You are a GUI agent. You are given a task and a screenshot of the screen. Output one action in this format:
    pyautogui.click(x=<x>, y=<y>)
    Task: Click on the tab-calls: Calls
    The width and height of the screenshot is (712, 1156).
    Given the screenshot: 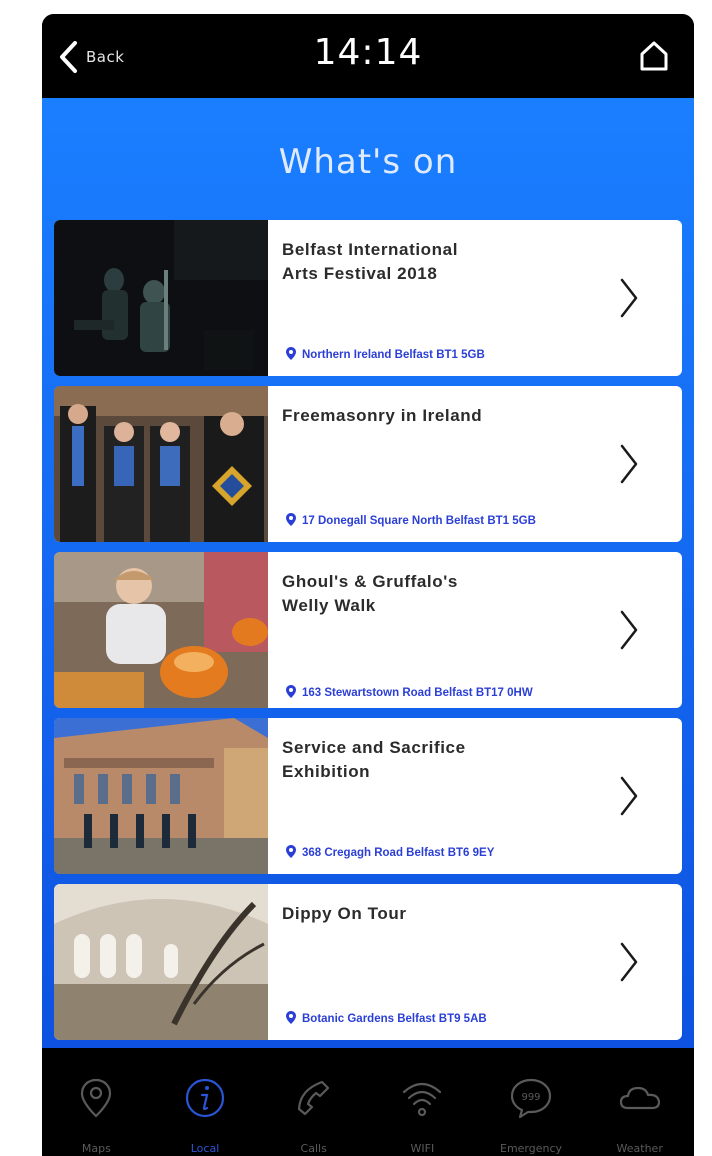 What is the action you would take?
    pyautogui.click(x=313, y=1102)
    